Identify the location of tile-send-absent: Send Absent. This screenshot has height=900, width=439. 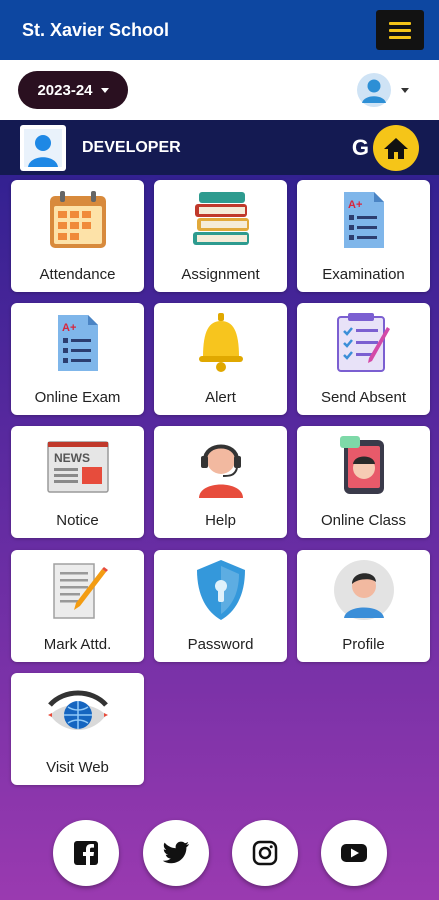
(363, 359).